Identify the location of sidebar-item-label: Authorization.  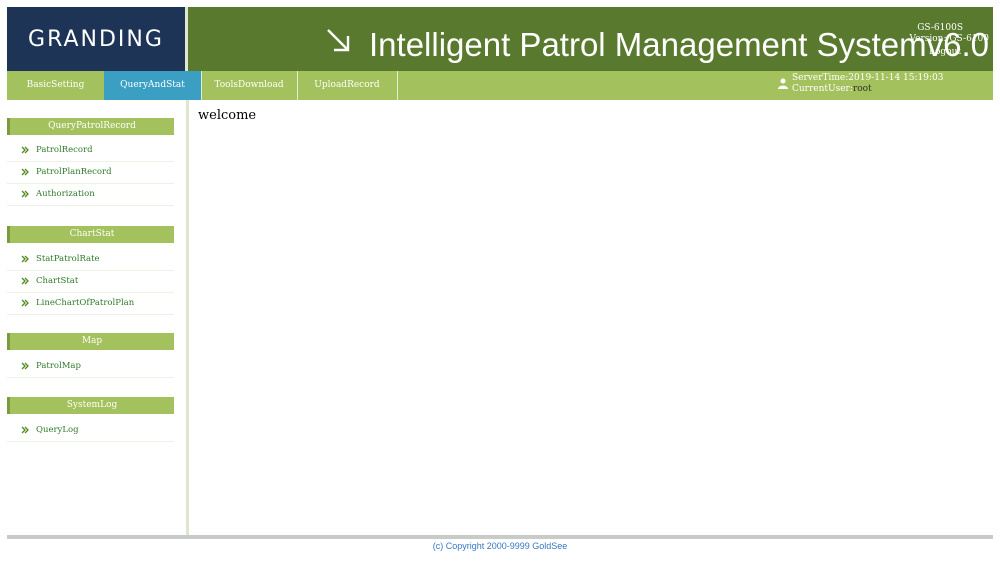
(65, 194).